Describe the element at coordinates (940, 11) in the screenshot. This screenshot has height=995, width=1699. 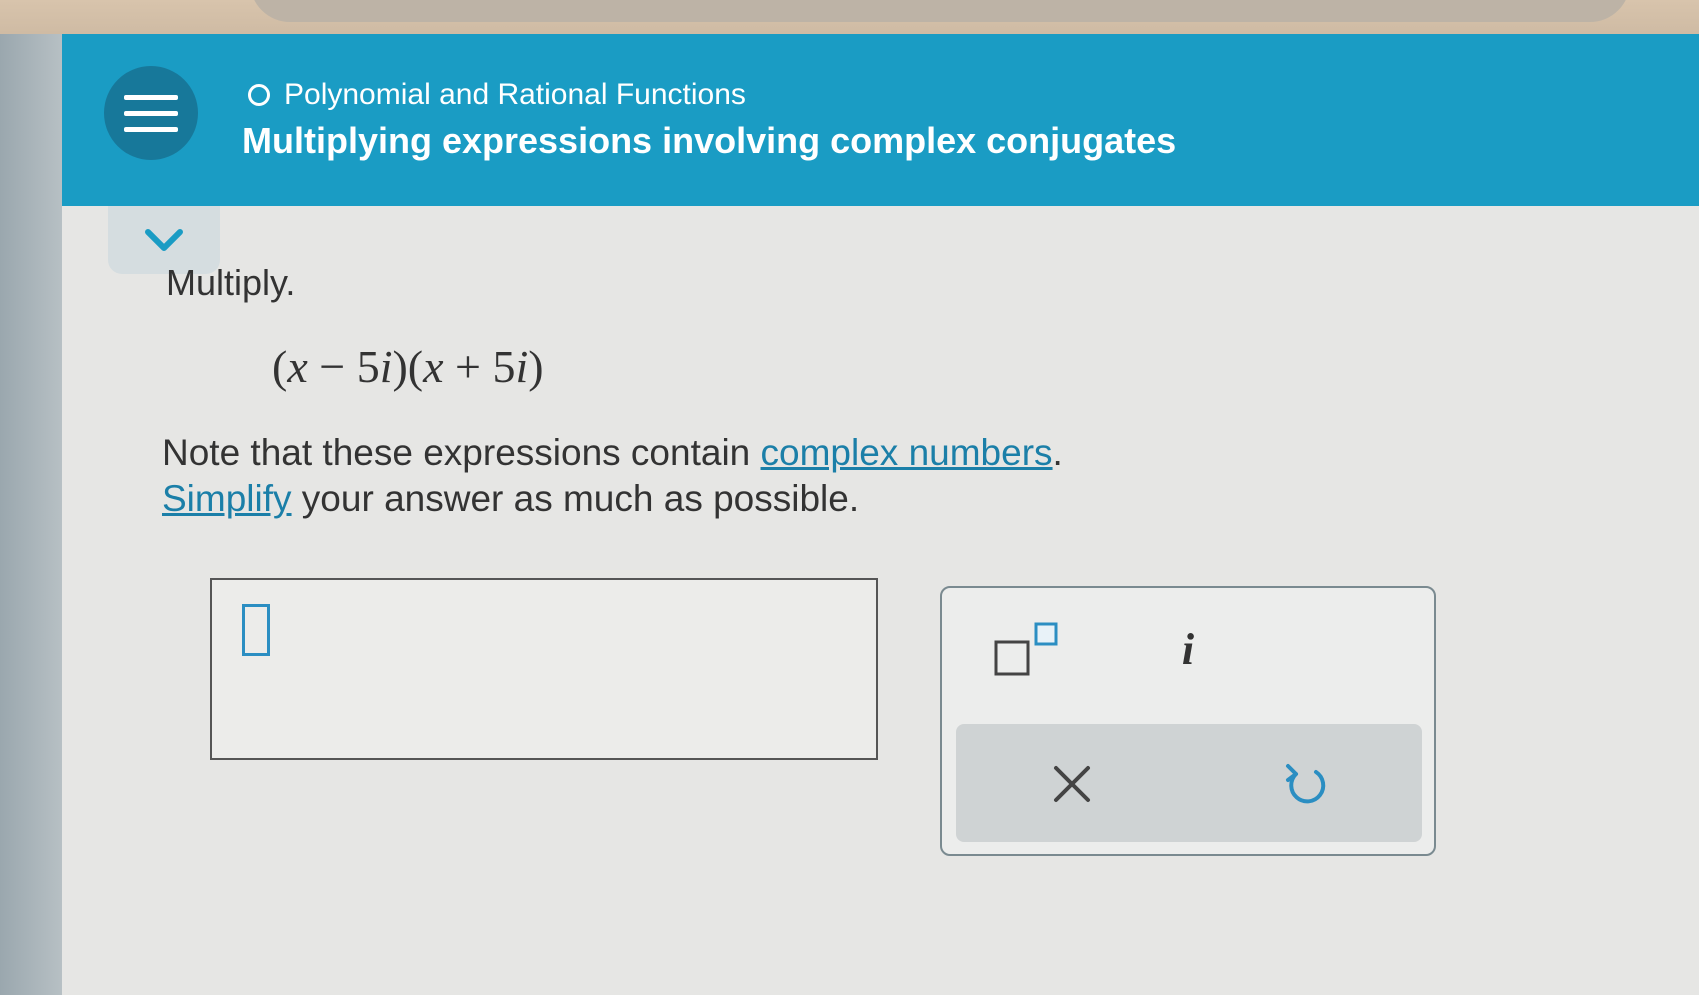
I see `device-bezel` at that location.